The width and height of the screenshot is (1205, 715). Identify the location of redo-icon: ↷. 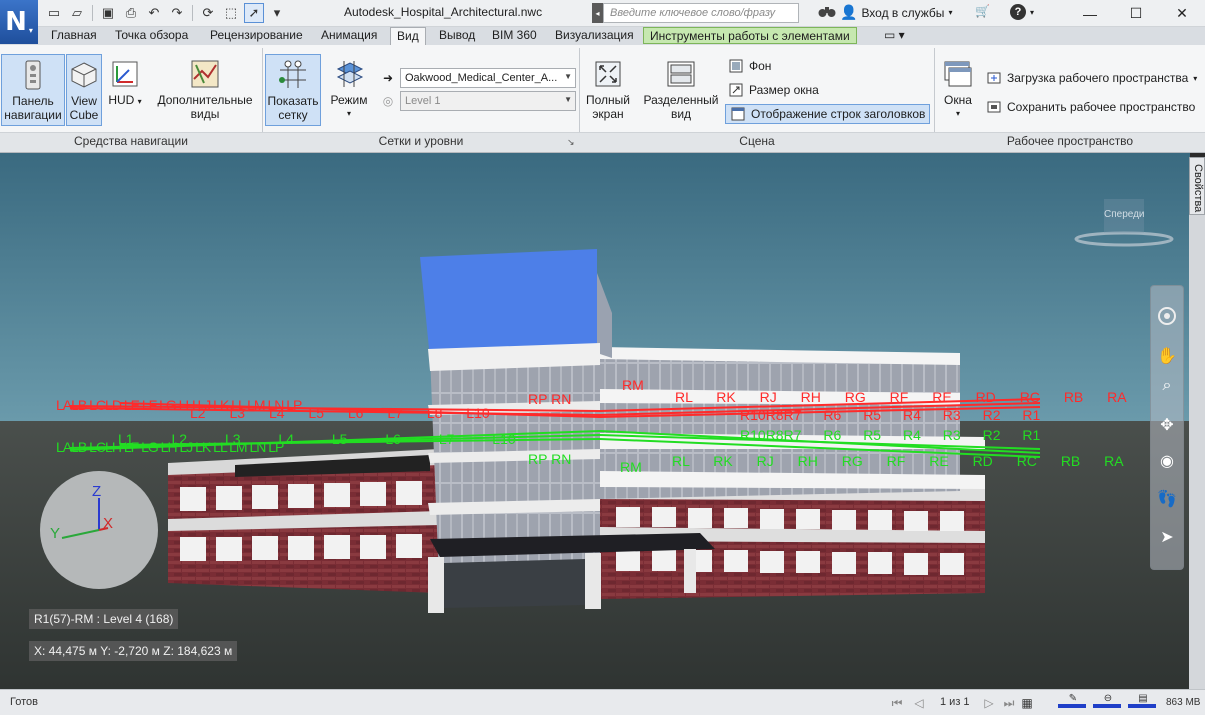
(177, 13).